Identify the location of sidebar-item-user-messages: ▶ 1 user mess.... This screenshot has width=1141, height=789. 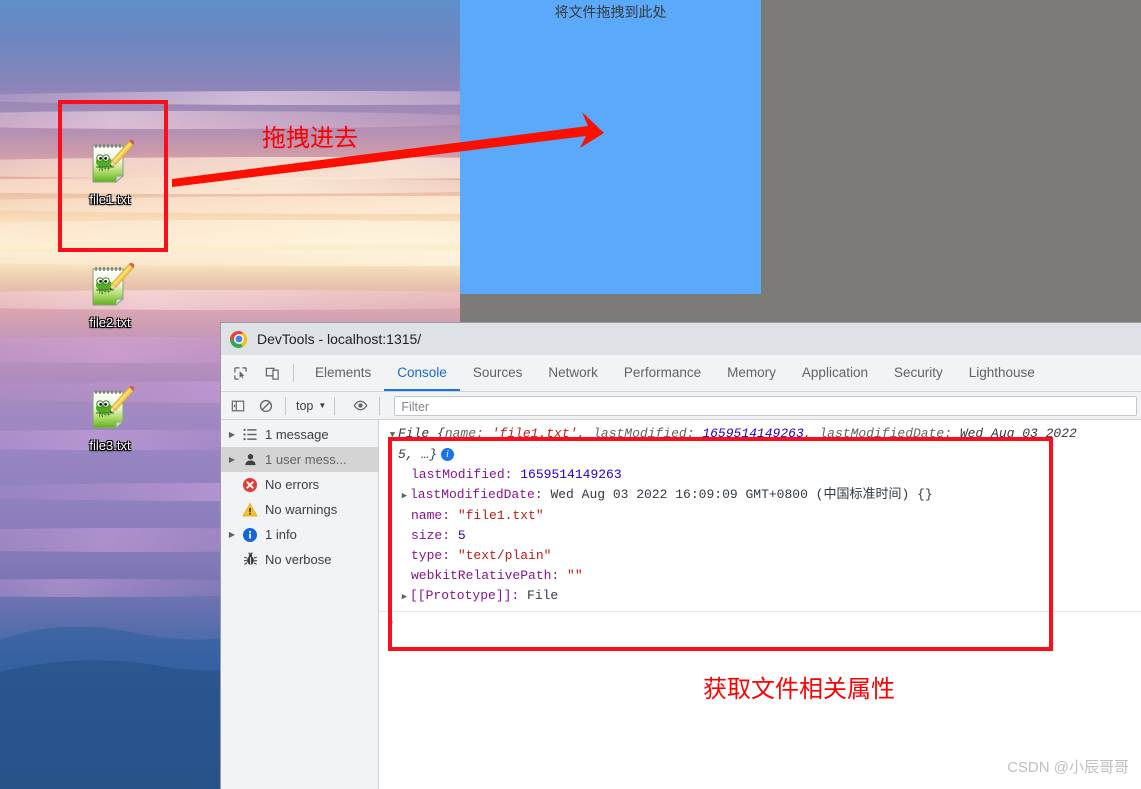
(299, 459).